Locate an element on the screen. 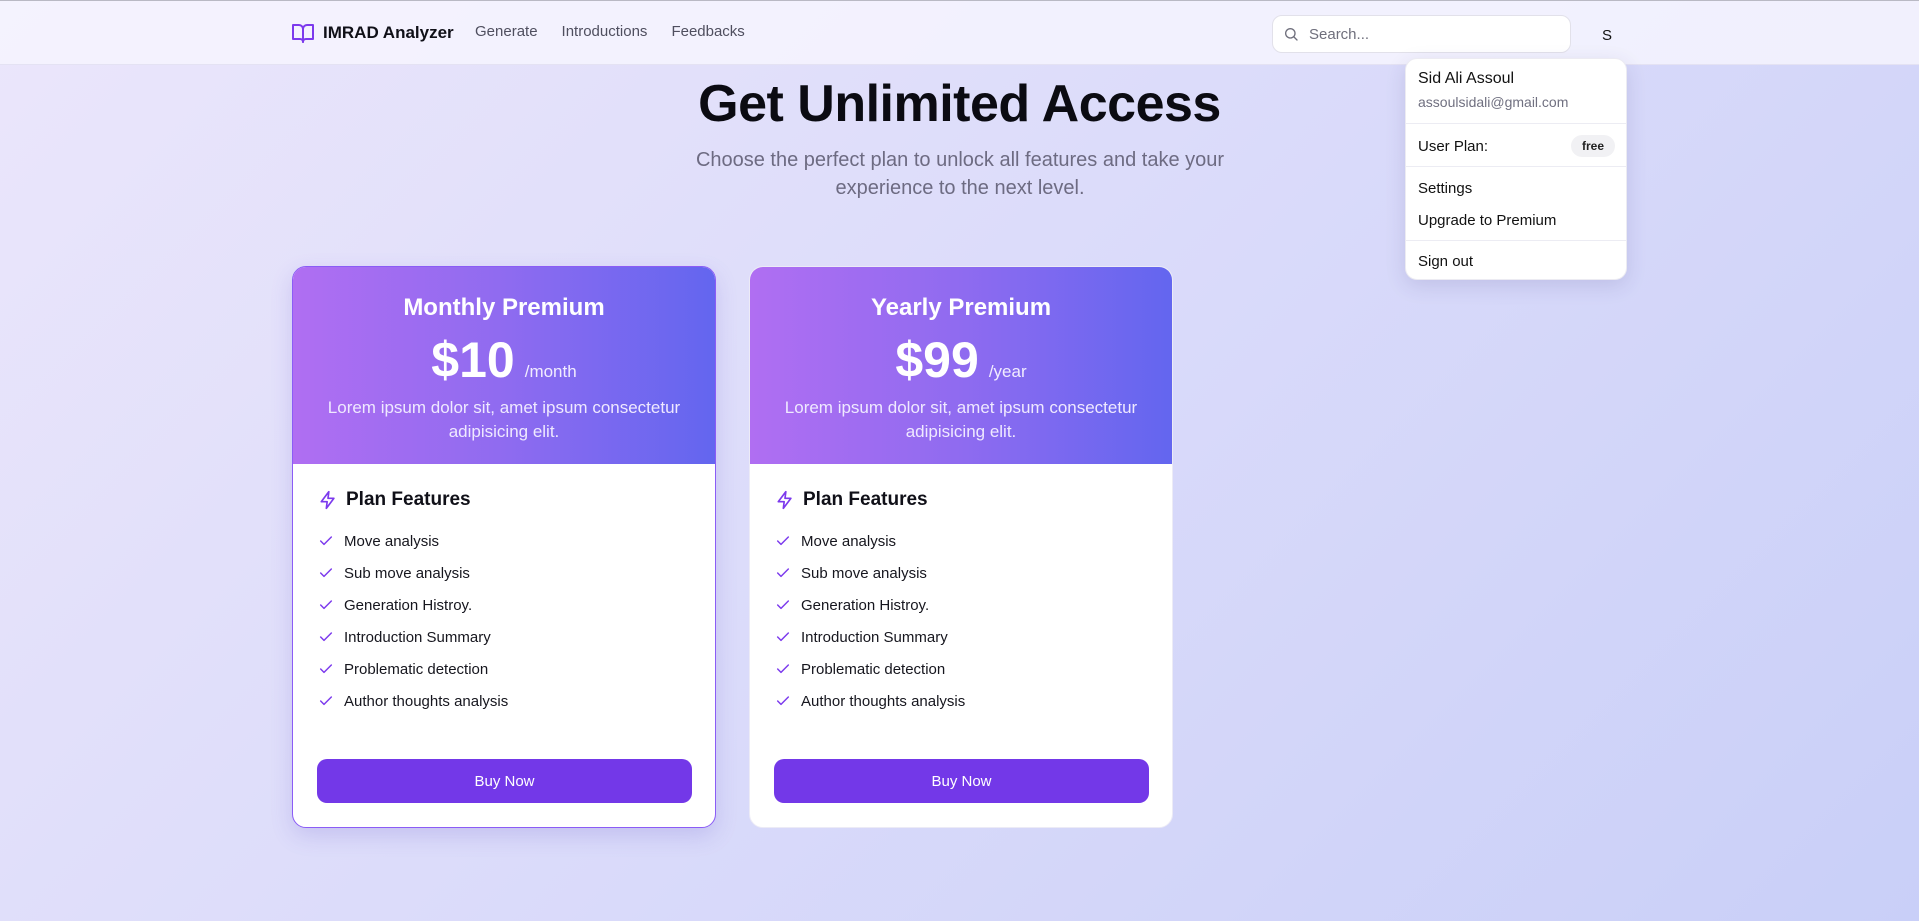  avatar: S is located at coordinates (1607, 35).